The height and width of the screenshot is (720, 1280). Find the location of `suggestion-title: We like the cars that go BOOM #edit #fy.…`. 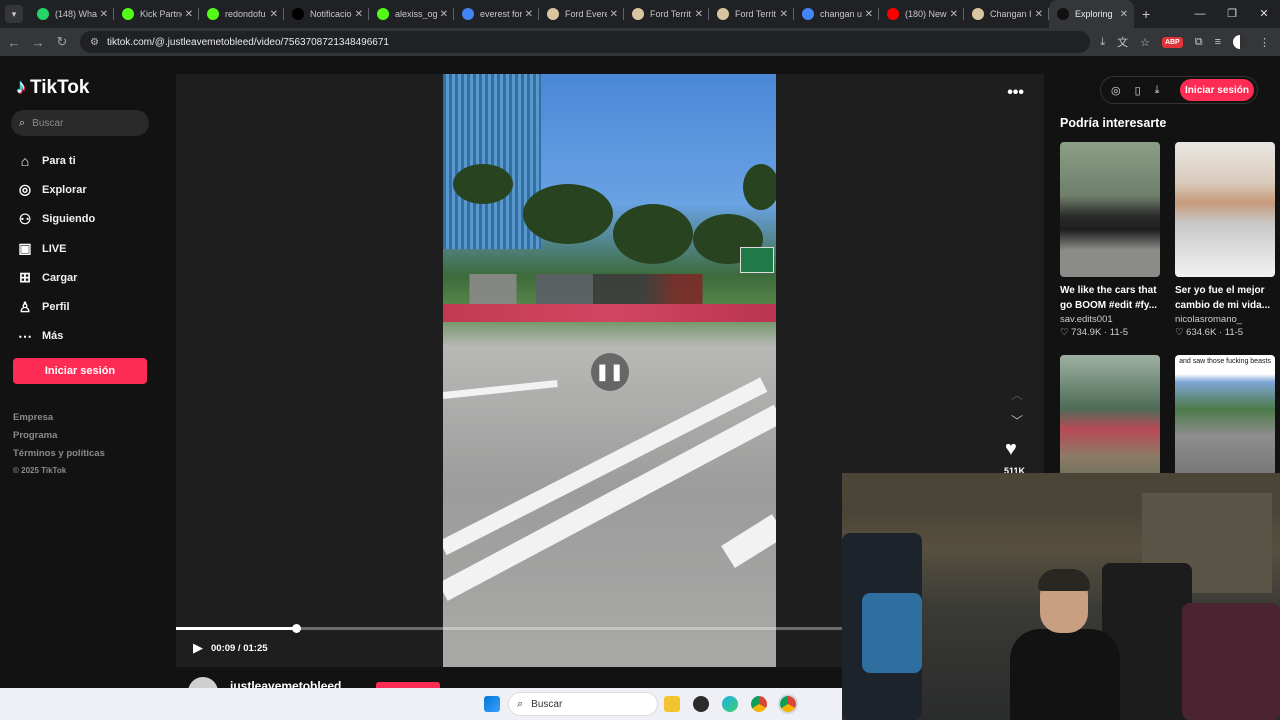

suggestion-title: We like the cars that go BOOM #edit #fy.… is located at coordinates (1110, 298).